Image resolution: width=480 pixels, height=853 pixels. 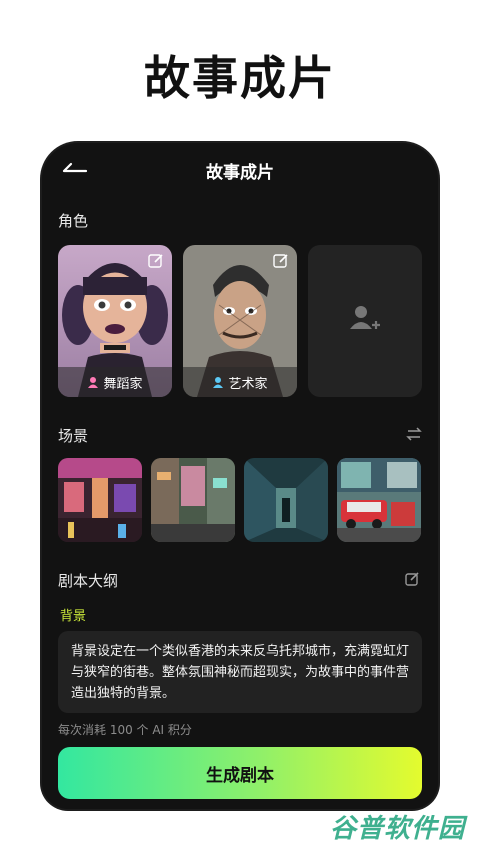 I want to click on add-character-button, so click(x=365, y=321).